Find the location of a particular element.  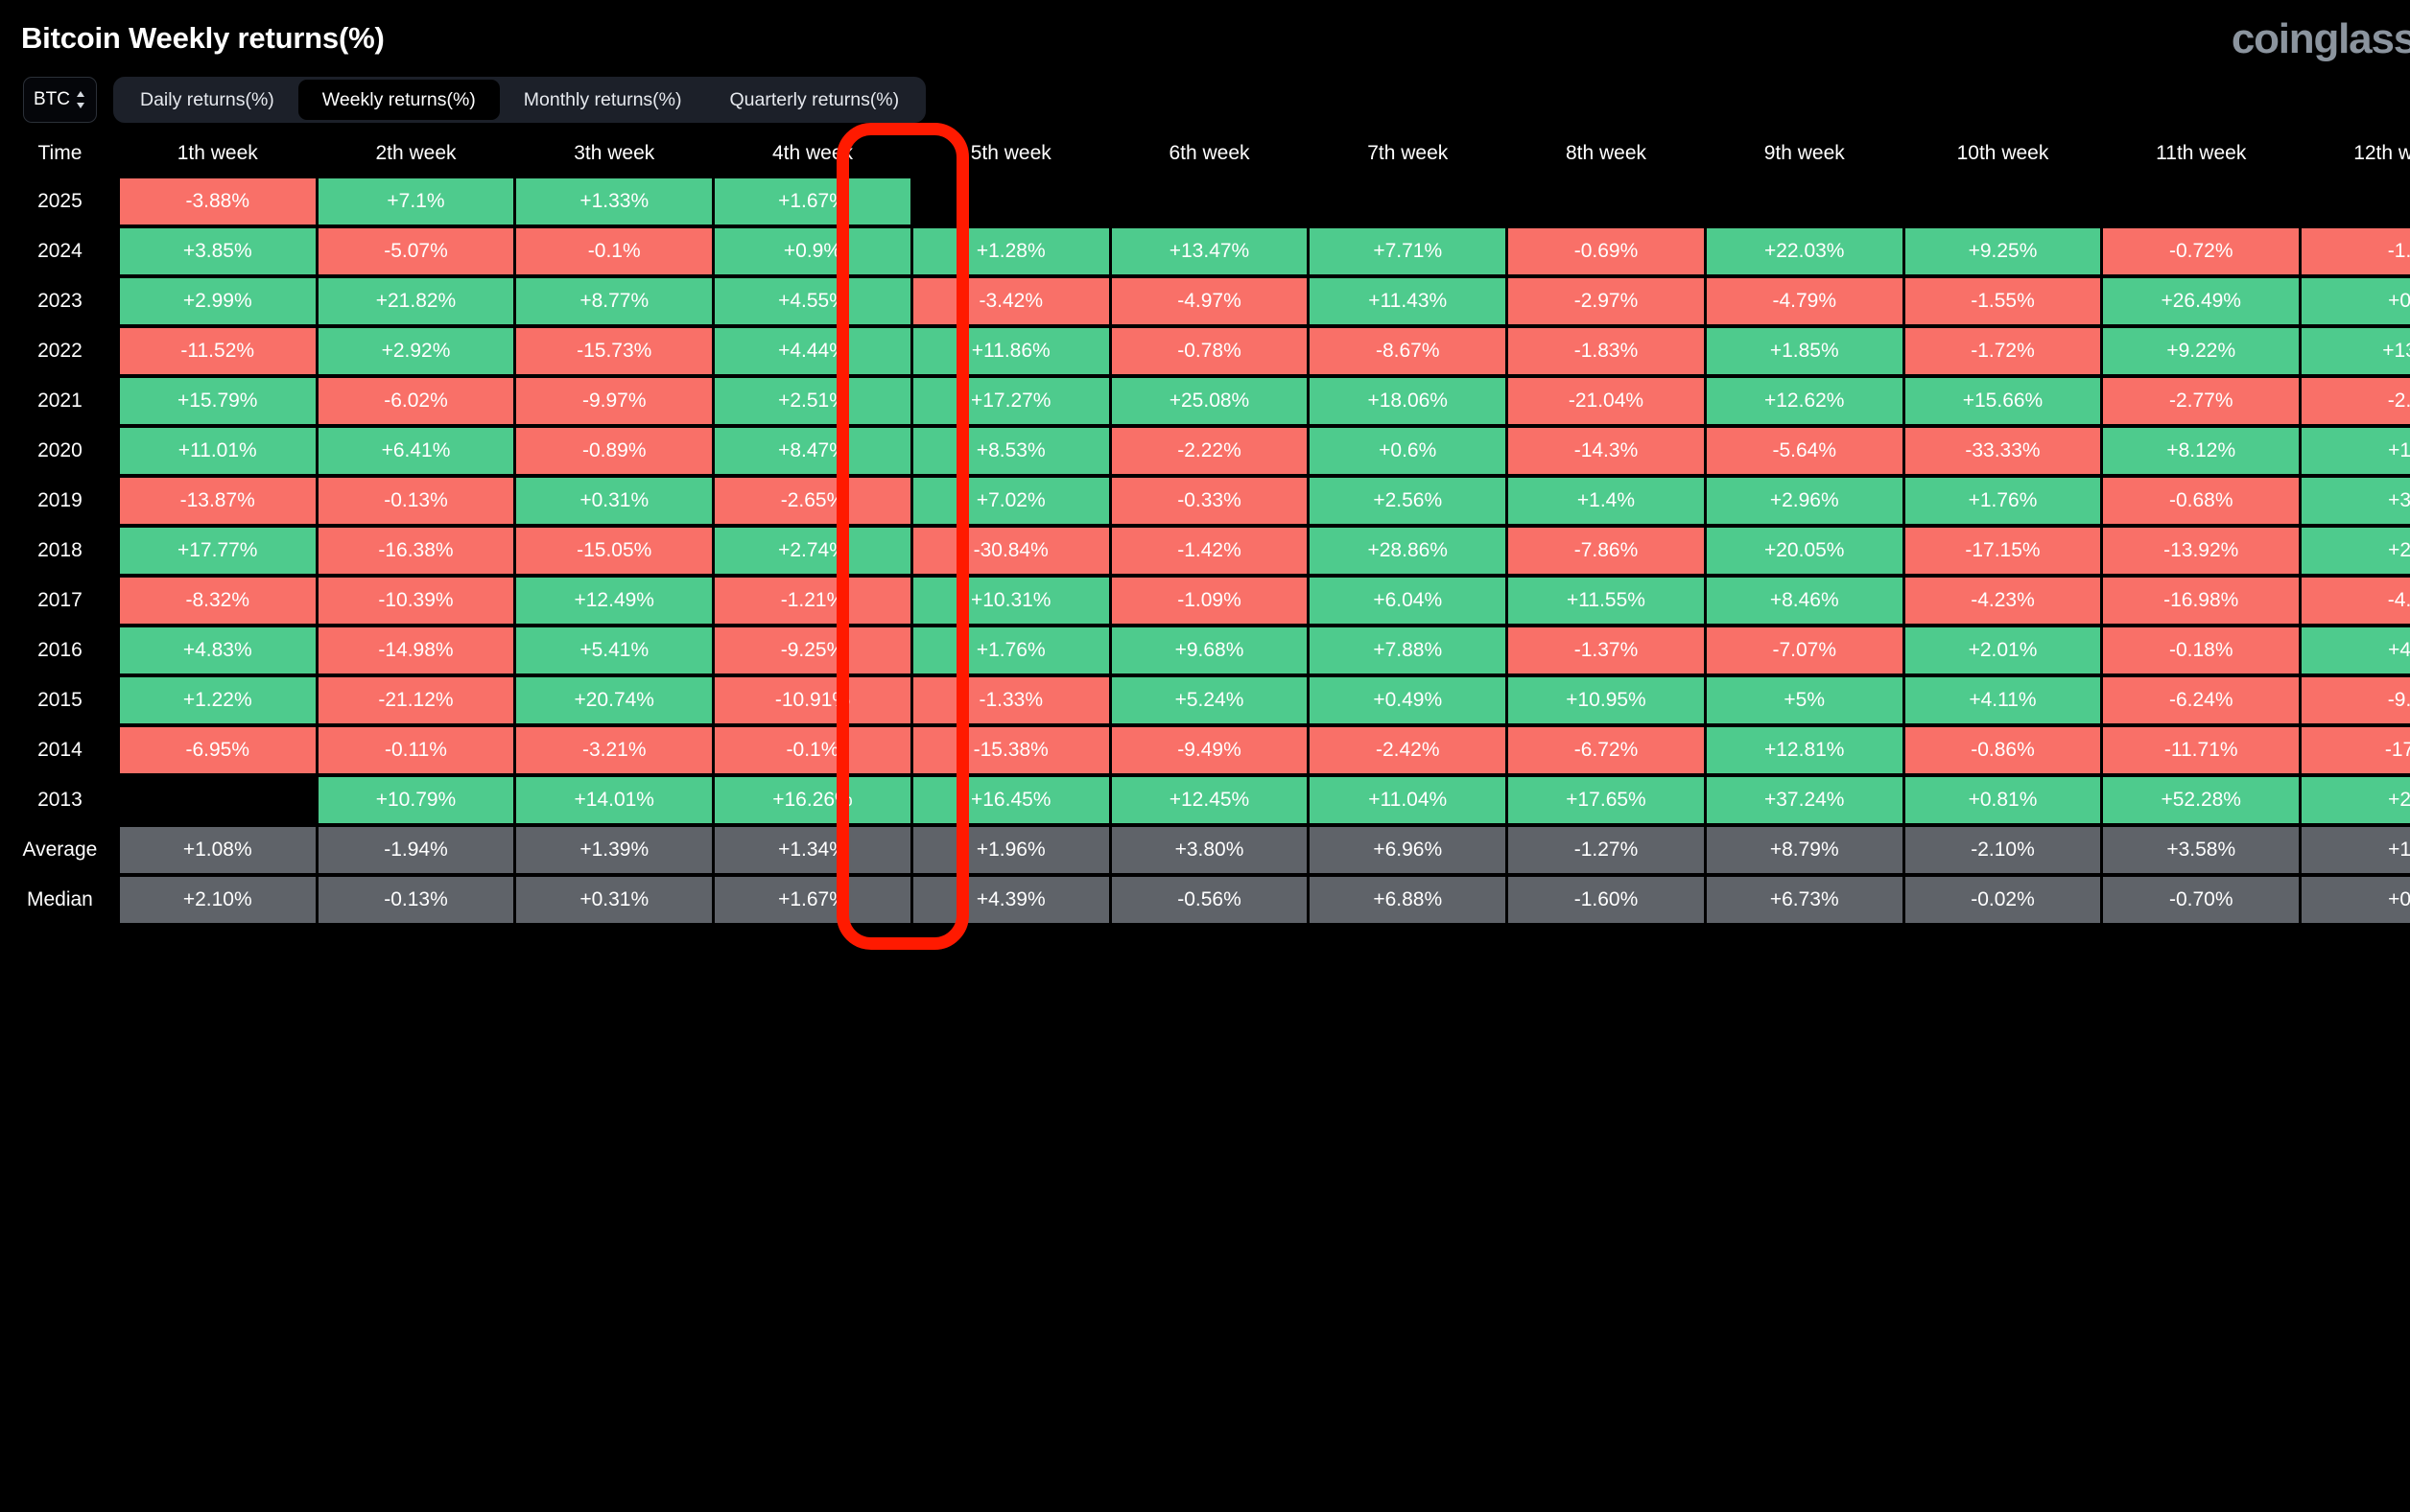

cell-2023-week-7: +11.43% is located at coordinates (1408, 301).